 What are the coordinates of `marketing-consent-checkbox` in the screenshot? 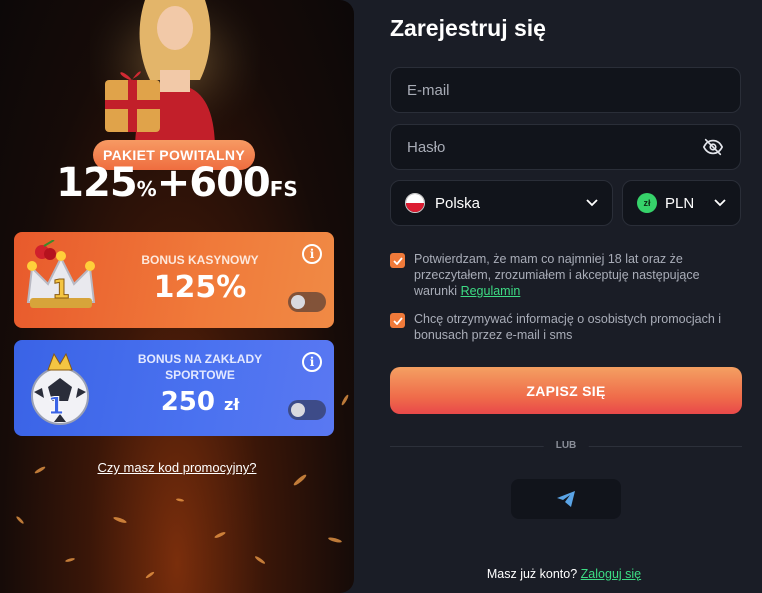 It's located at (397, 320).